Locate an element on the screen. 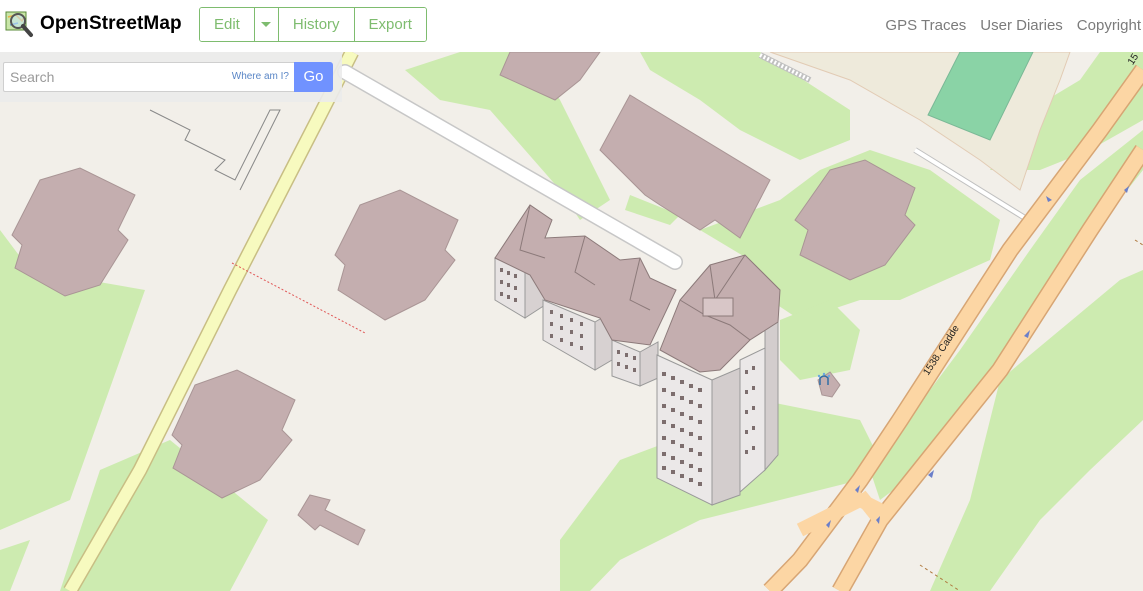 The image size is (1143, 591). brand-name: OpenStreetMap is located at coordinates (111, 23).